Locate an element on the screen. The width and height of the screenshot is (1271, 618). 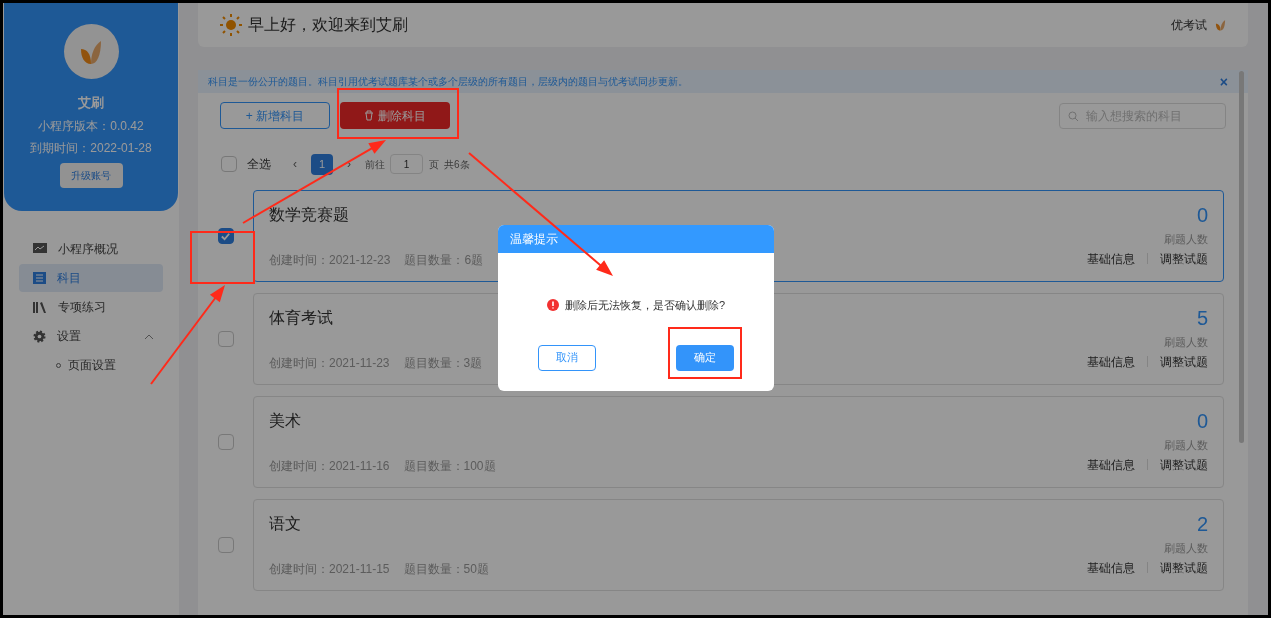
checkmark-icon is located at coordinates (225, 236).